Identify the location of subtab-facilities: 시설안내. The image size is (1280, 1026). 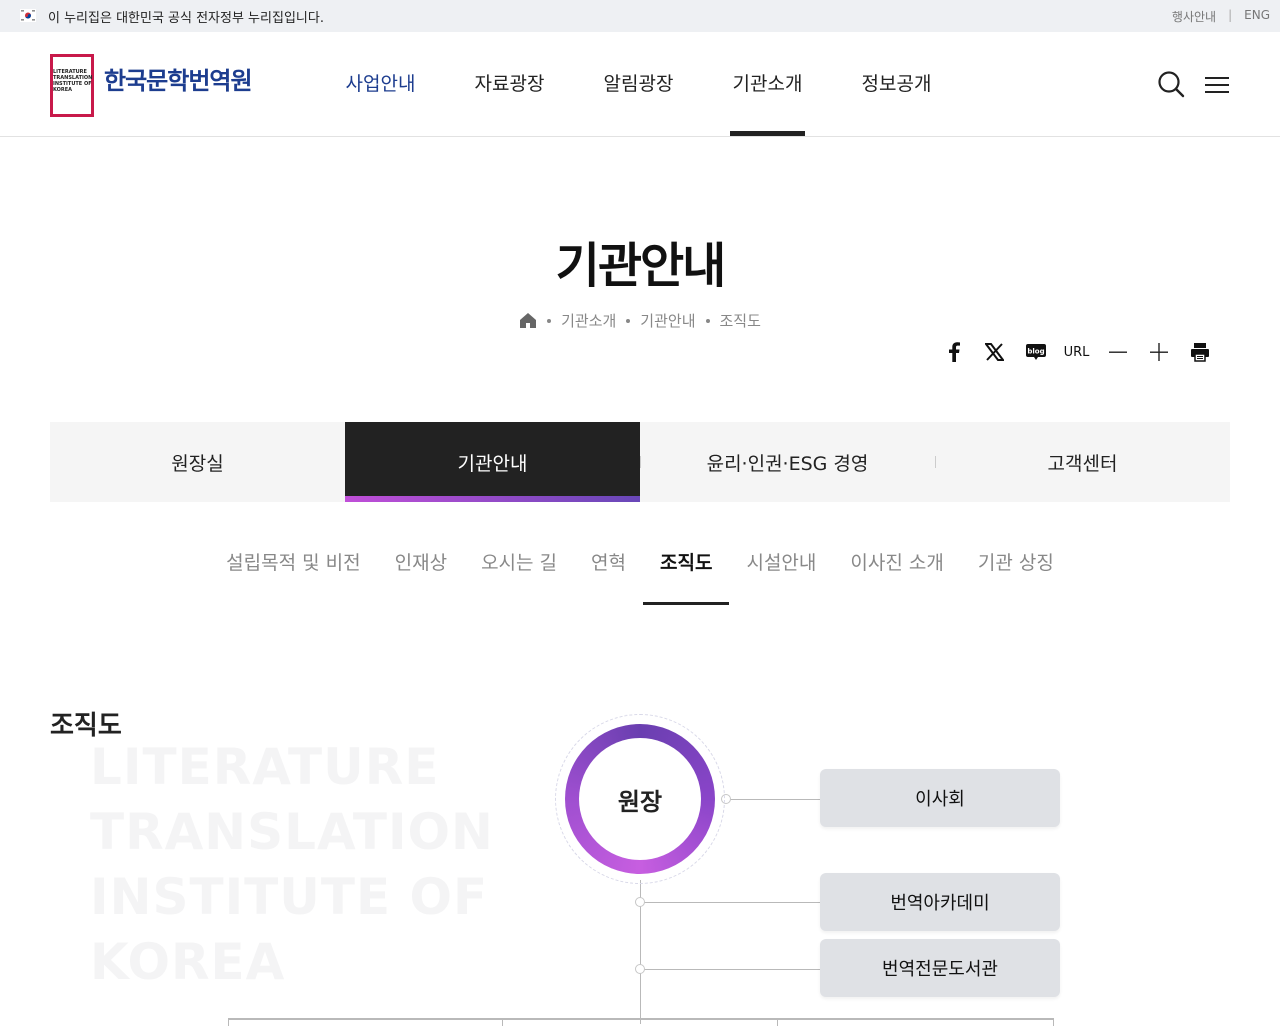
(781, 572).